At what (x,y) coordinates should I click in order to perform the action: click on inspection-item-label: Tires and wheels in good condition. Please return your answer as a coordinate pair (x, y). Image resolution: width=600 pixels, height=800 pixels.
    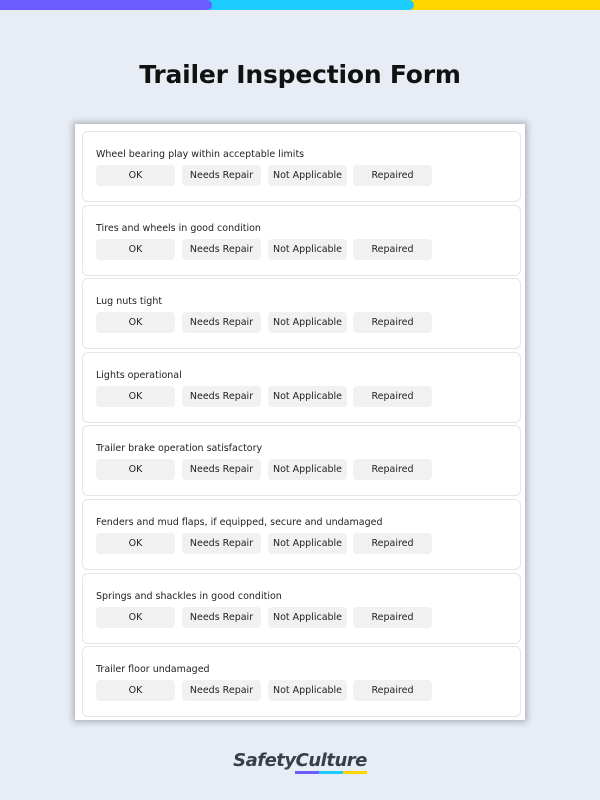
    Looking at the image, I should click on (178, 228).